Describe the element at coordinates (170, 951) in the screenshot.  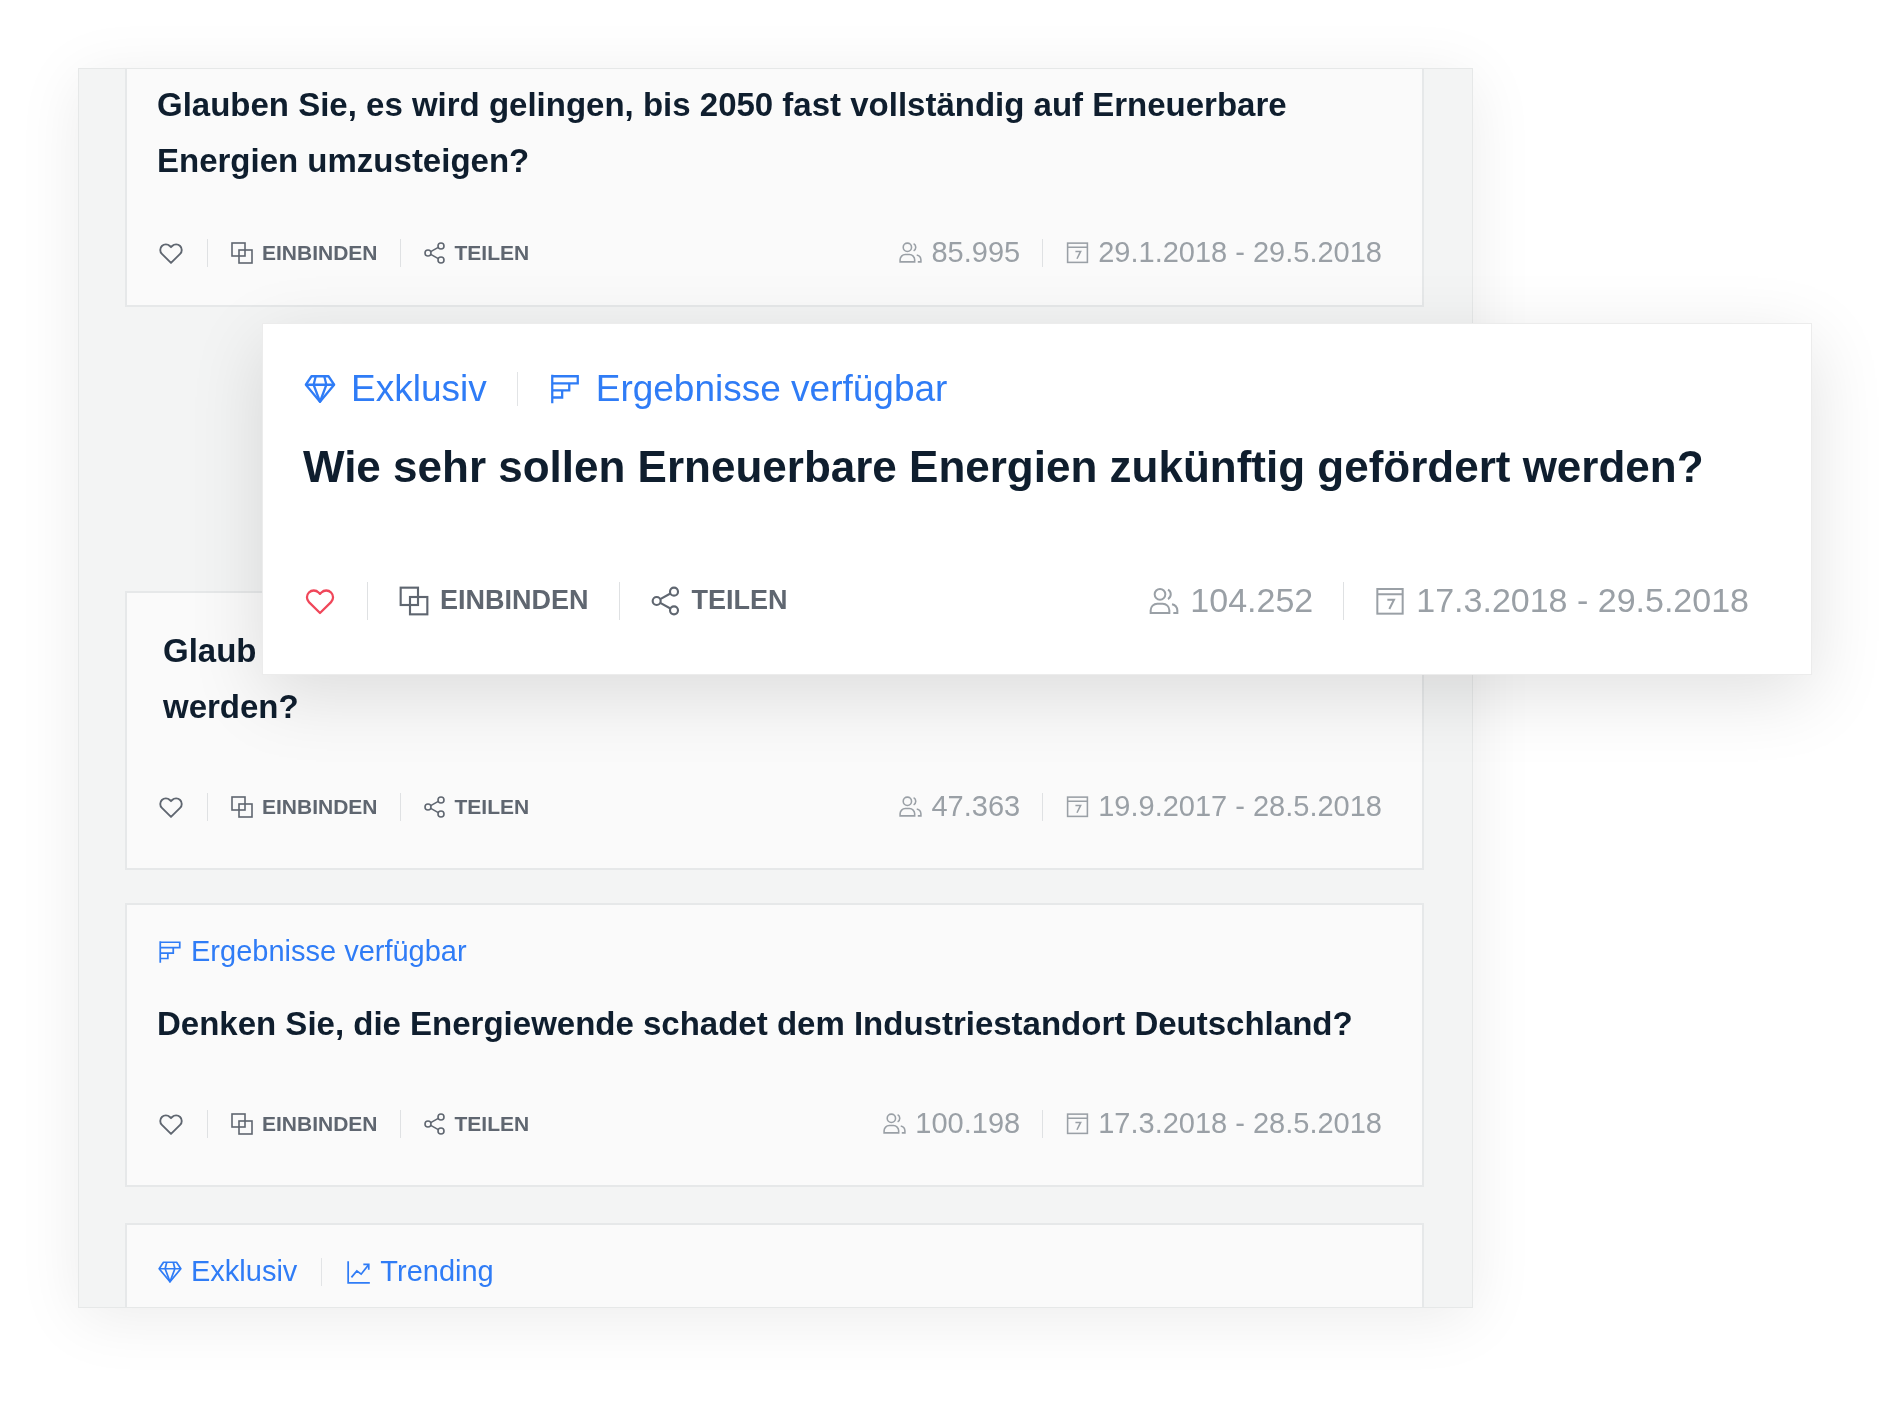
I see `results-icon` at that location.